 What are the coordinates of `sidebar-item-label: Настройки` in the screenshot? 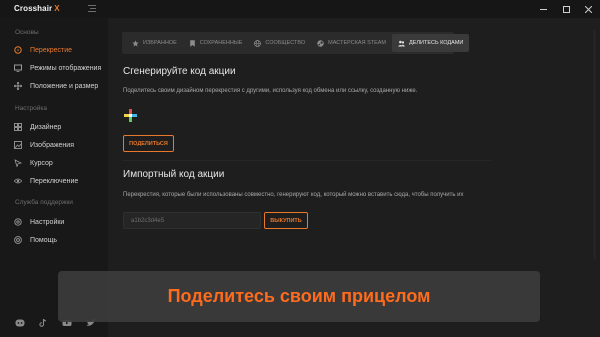 It's located at (47, 222).